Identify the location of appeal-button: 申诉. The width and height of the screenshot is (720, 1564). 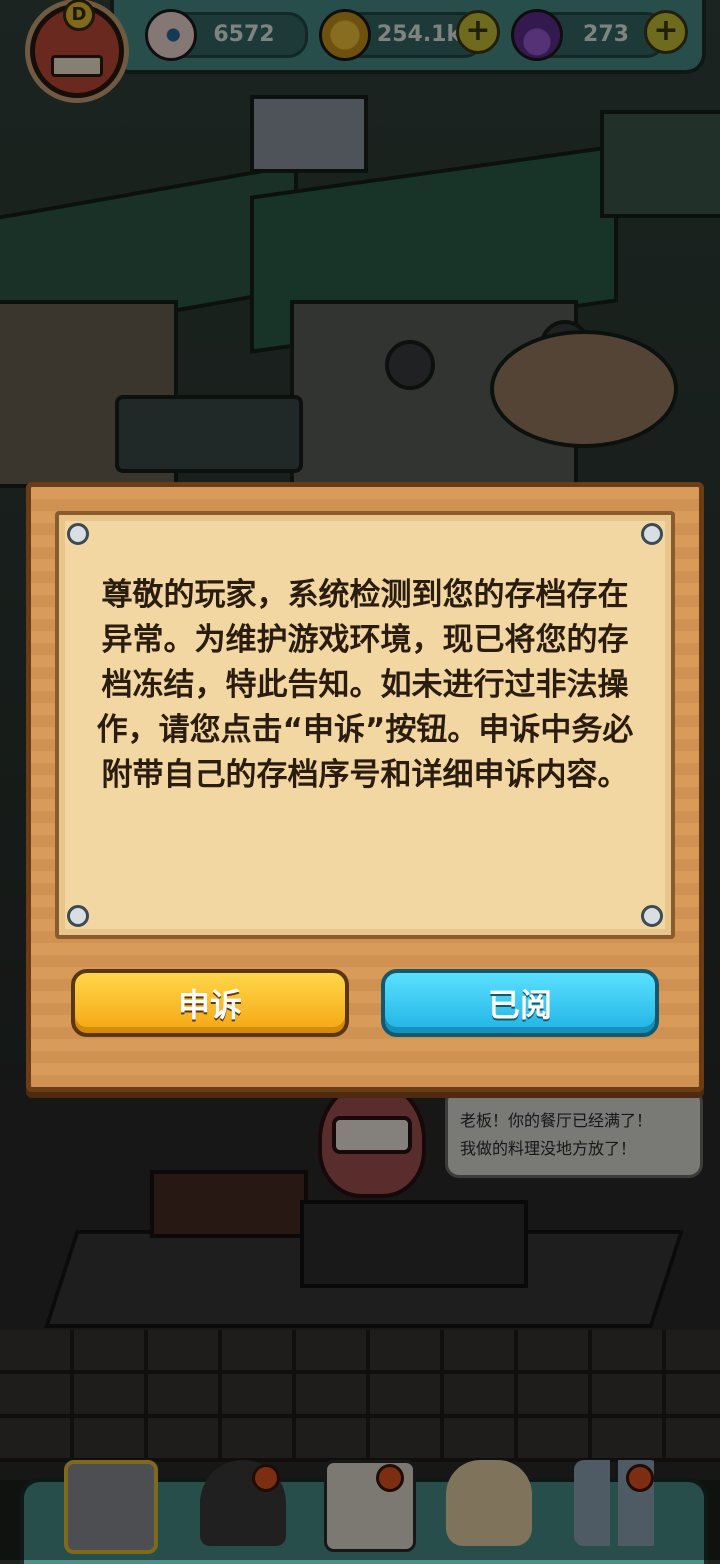
(210, 1003).